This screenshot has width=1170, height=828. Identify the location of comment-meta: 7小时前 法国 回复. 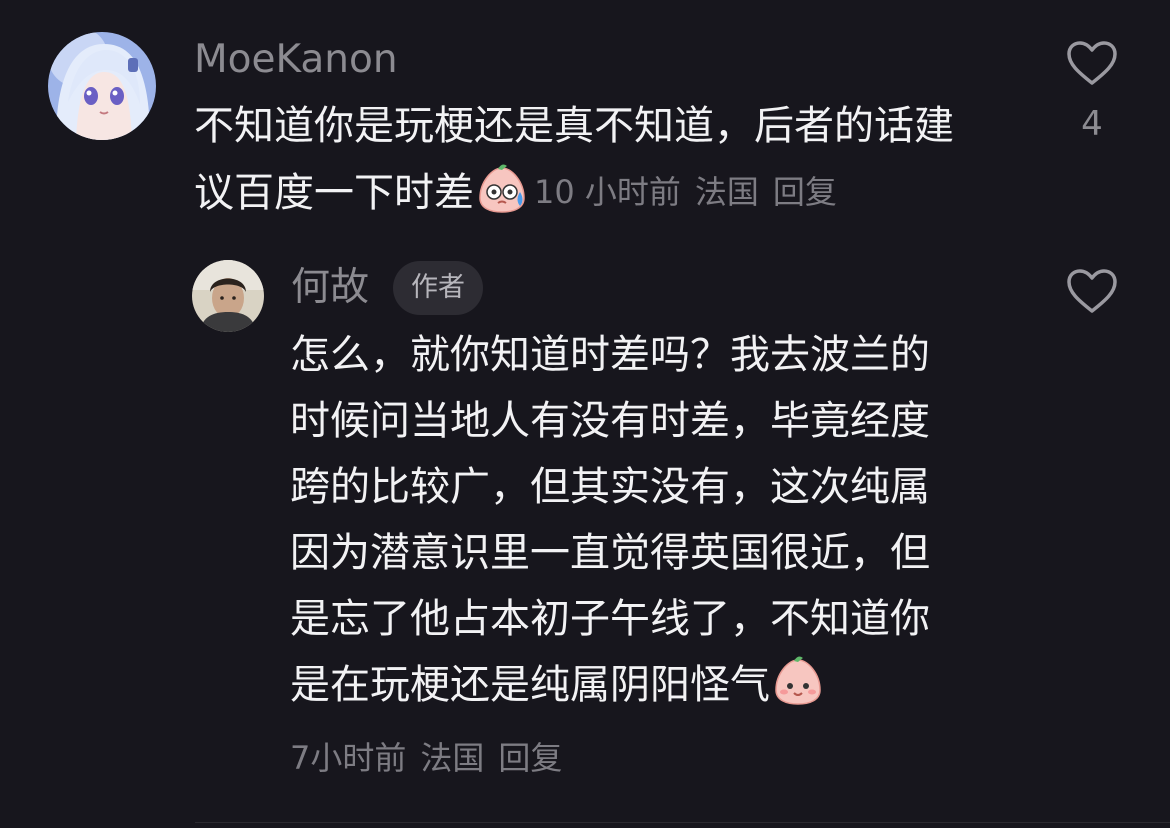
(426, 756).